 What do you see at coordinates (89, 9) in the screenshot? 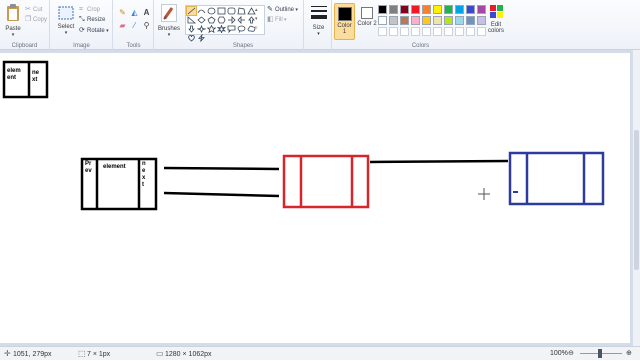
I see `crop-button: ⌗ Crop` at bounding box center [89, 9].